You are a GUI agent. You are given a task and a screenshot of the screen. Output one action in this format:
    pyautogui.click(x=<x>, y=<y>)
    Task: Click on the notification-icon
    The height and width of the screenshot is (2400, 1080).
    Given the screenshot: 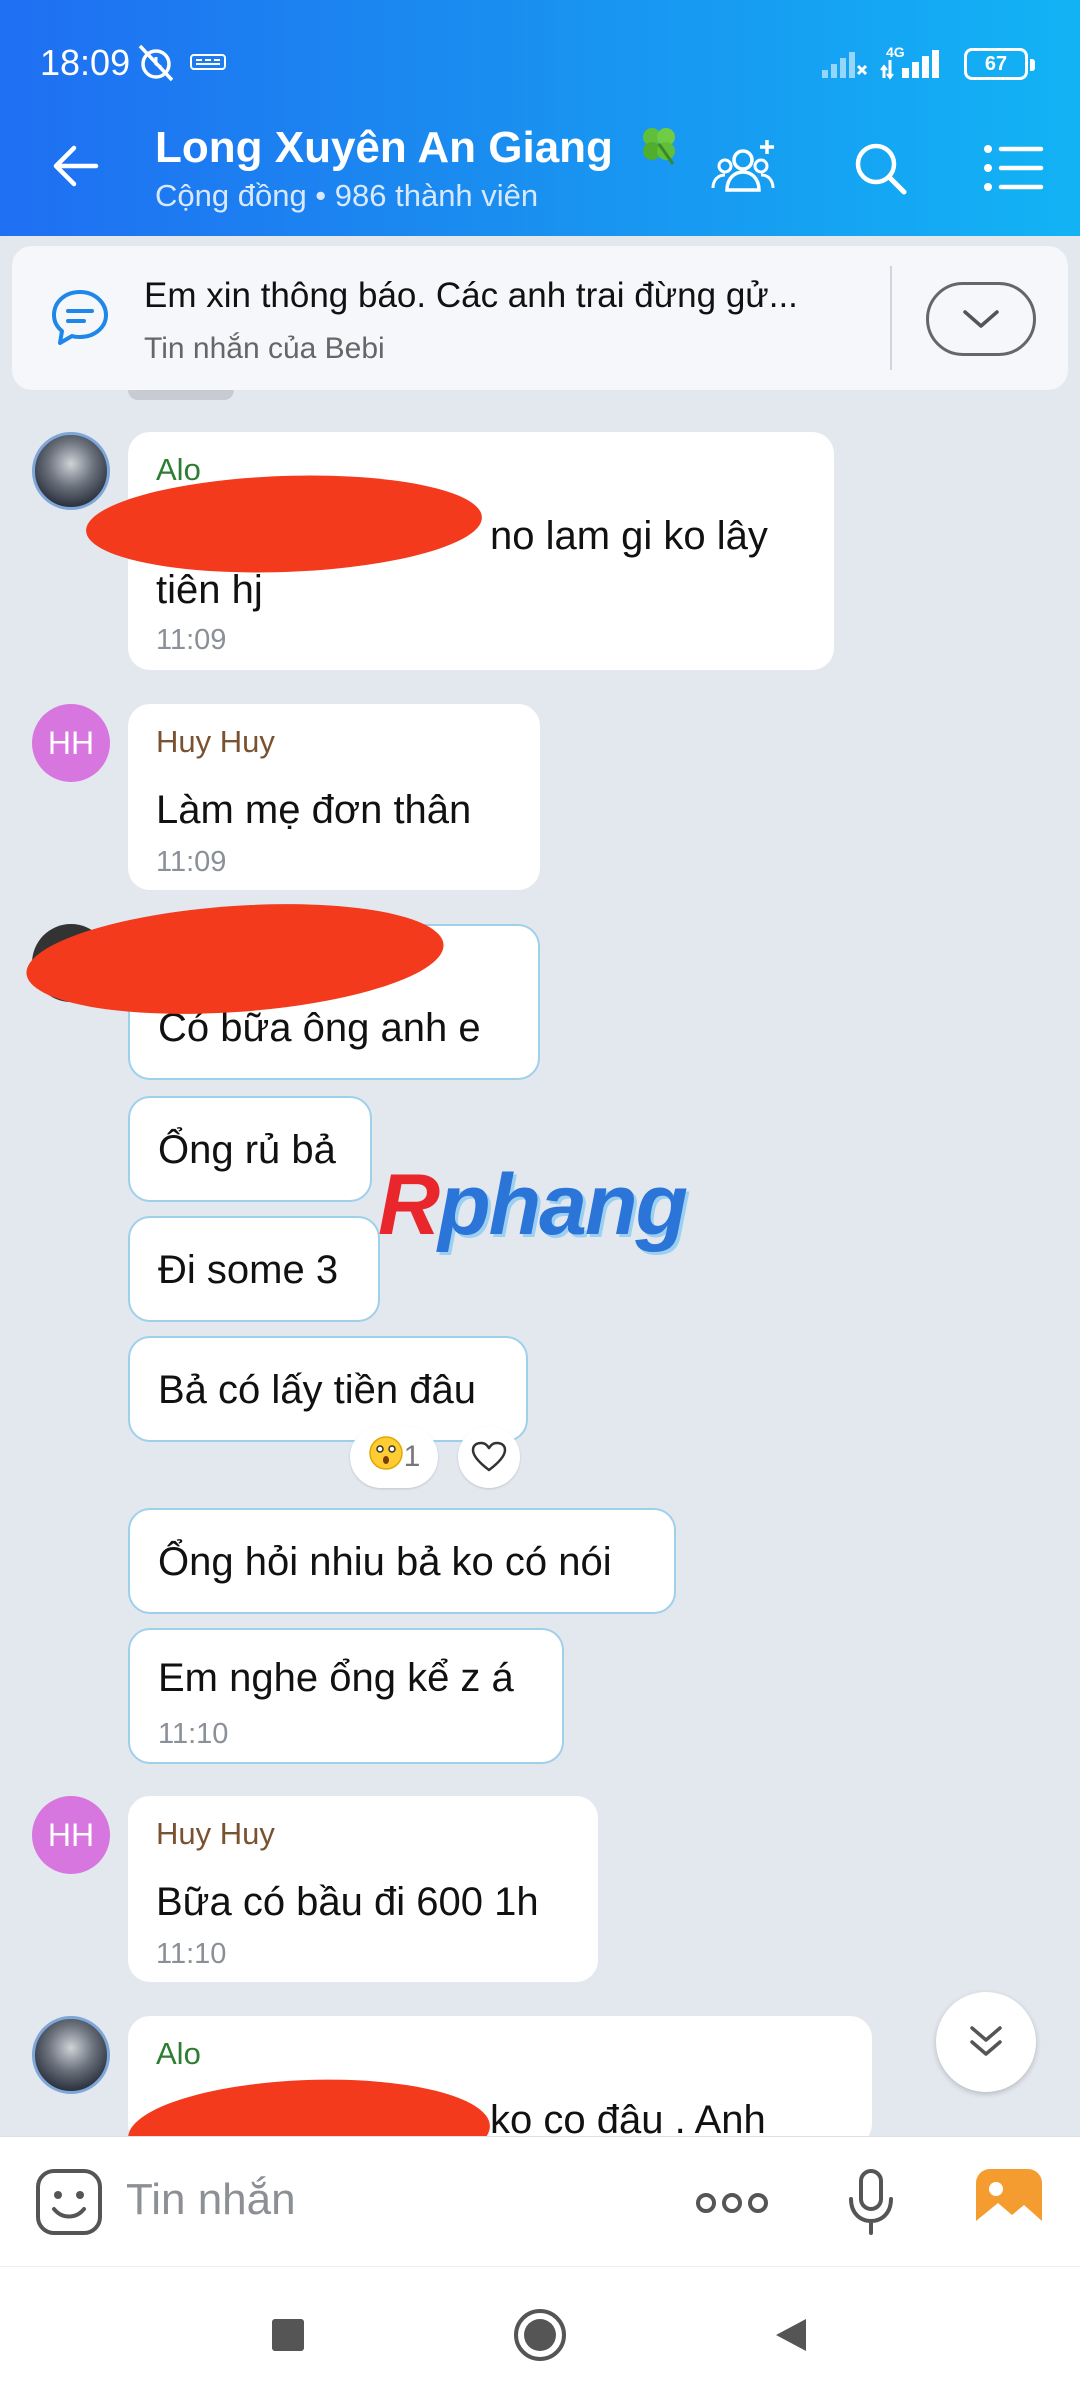 What is the action you would take?
    pyautogui.click(x=208, y=64)
    